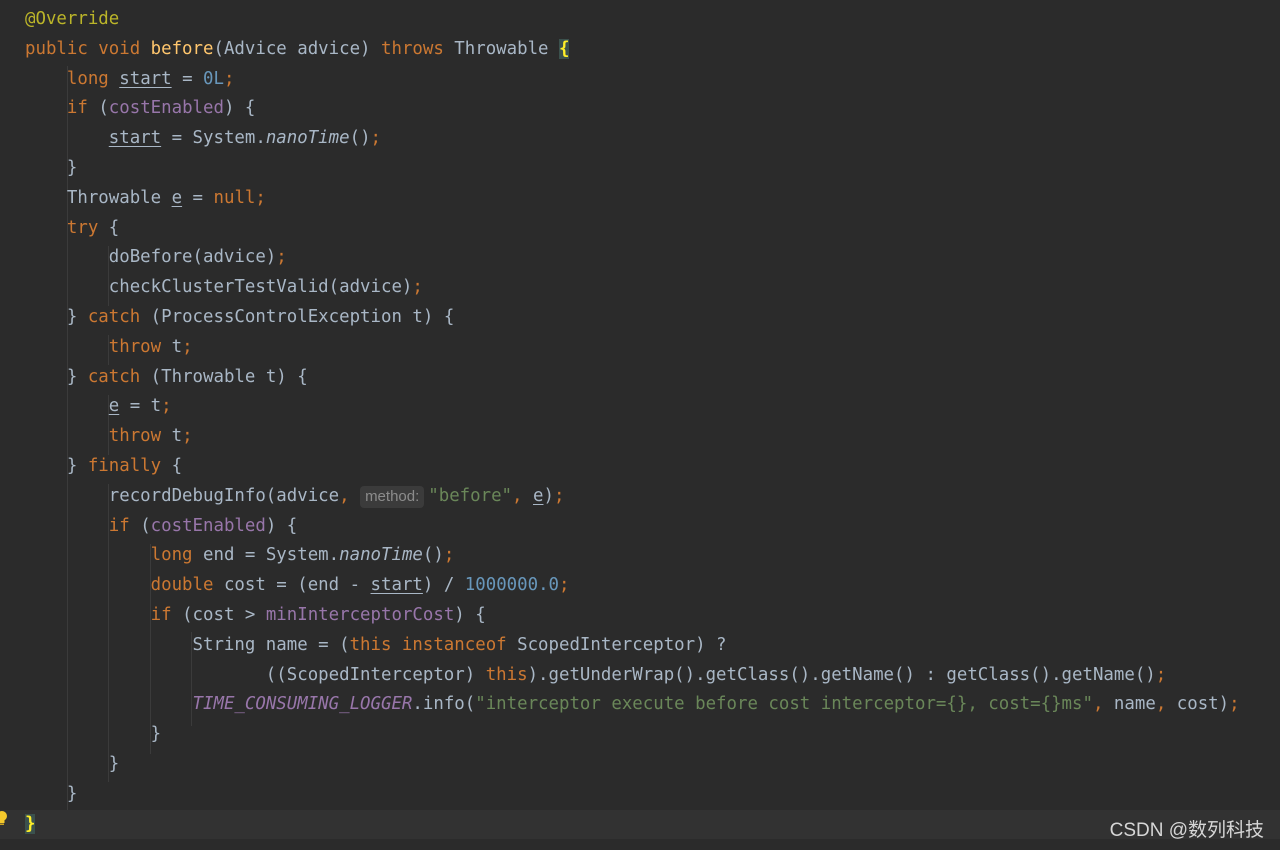  What do you see at coordinates (203, 139) in the screenshot?
I see `code-text: start = System.nanoTime();` at bounding box center [203, 139].